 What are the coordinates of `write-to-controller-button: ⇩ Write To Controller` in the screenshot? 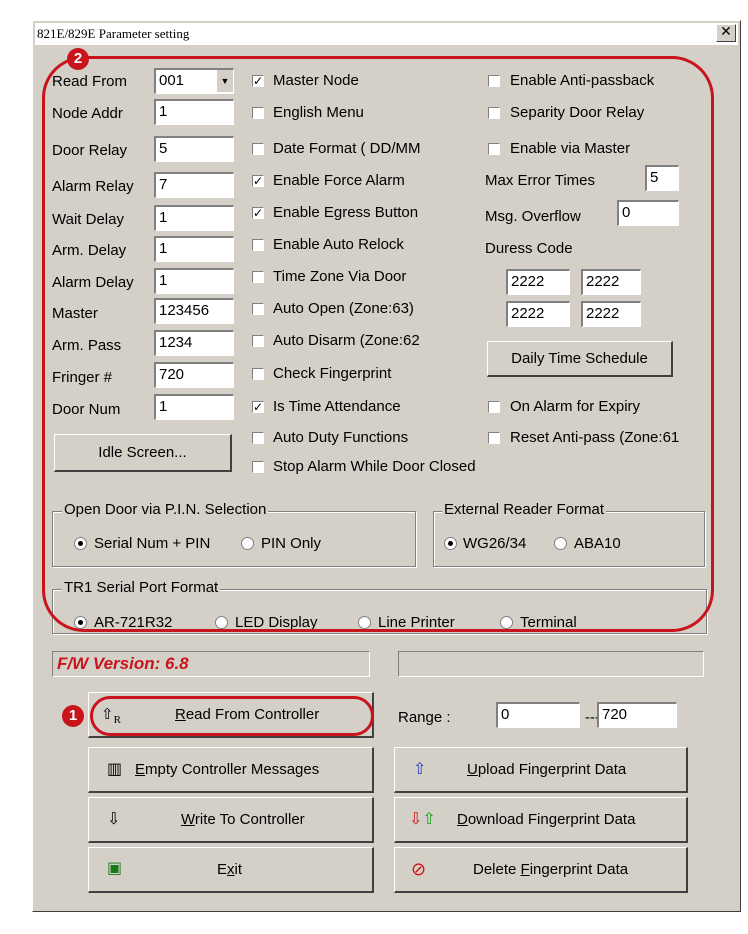 It's located at (231, 820).